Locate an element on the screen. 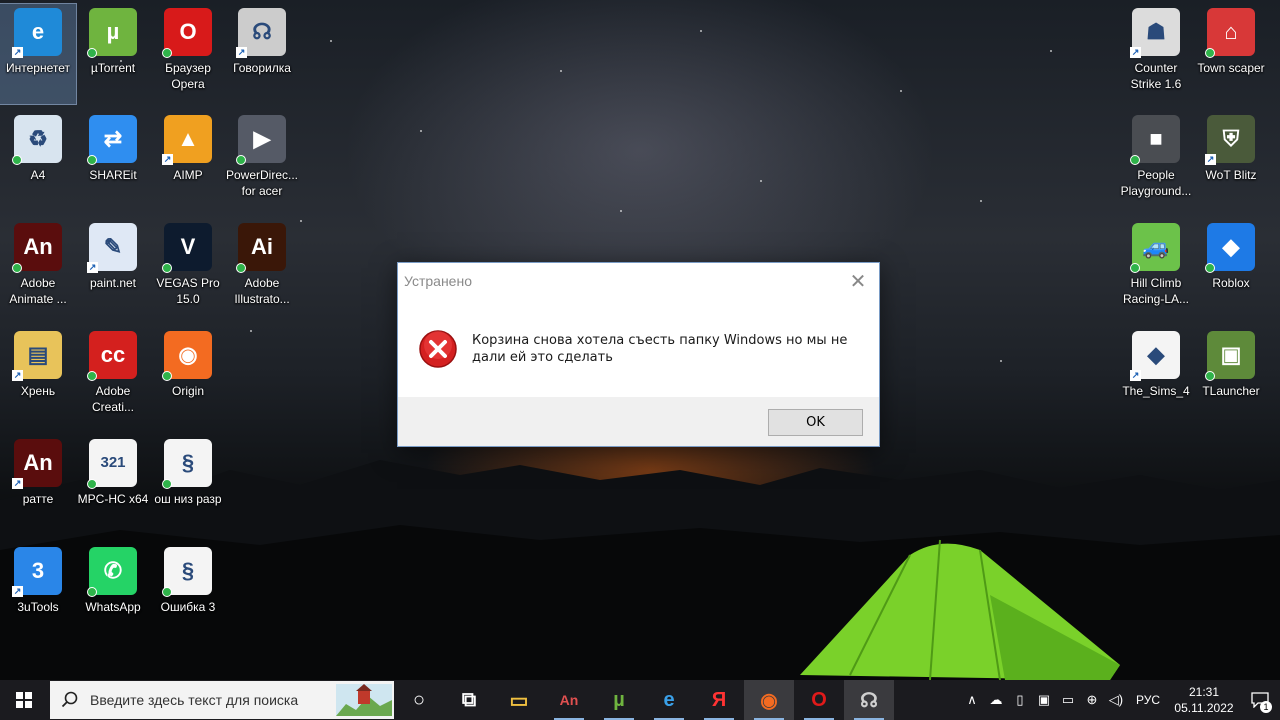  desktop-icon-townscaper: ⌂ Town scaper is located at coordinates (1231, 54).